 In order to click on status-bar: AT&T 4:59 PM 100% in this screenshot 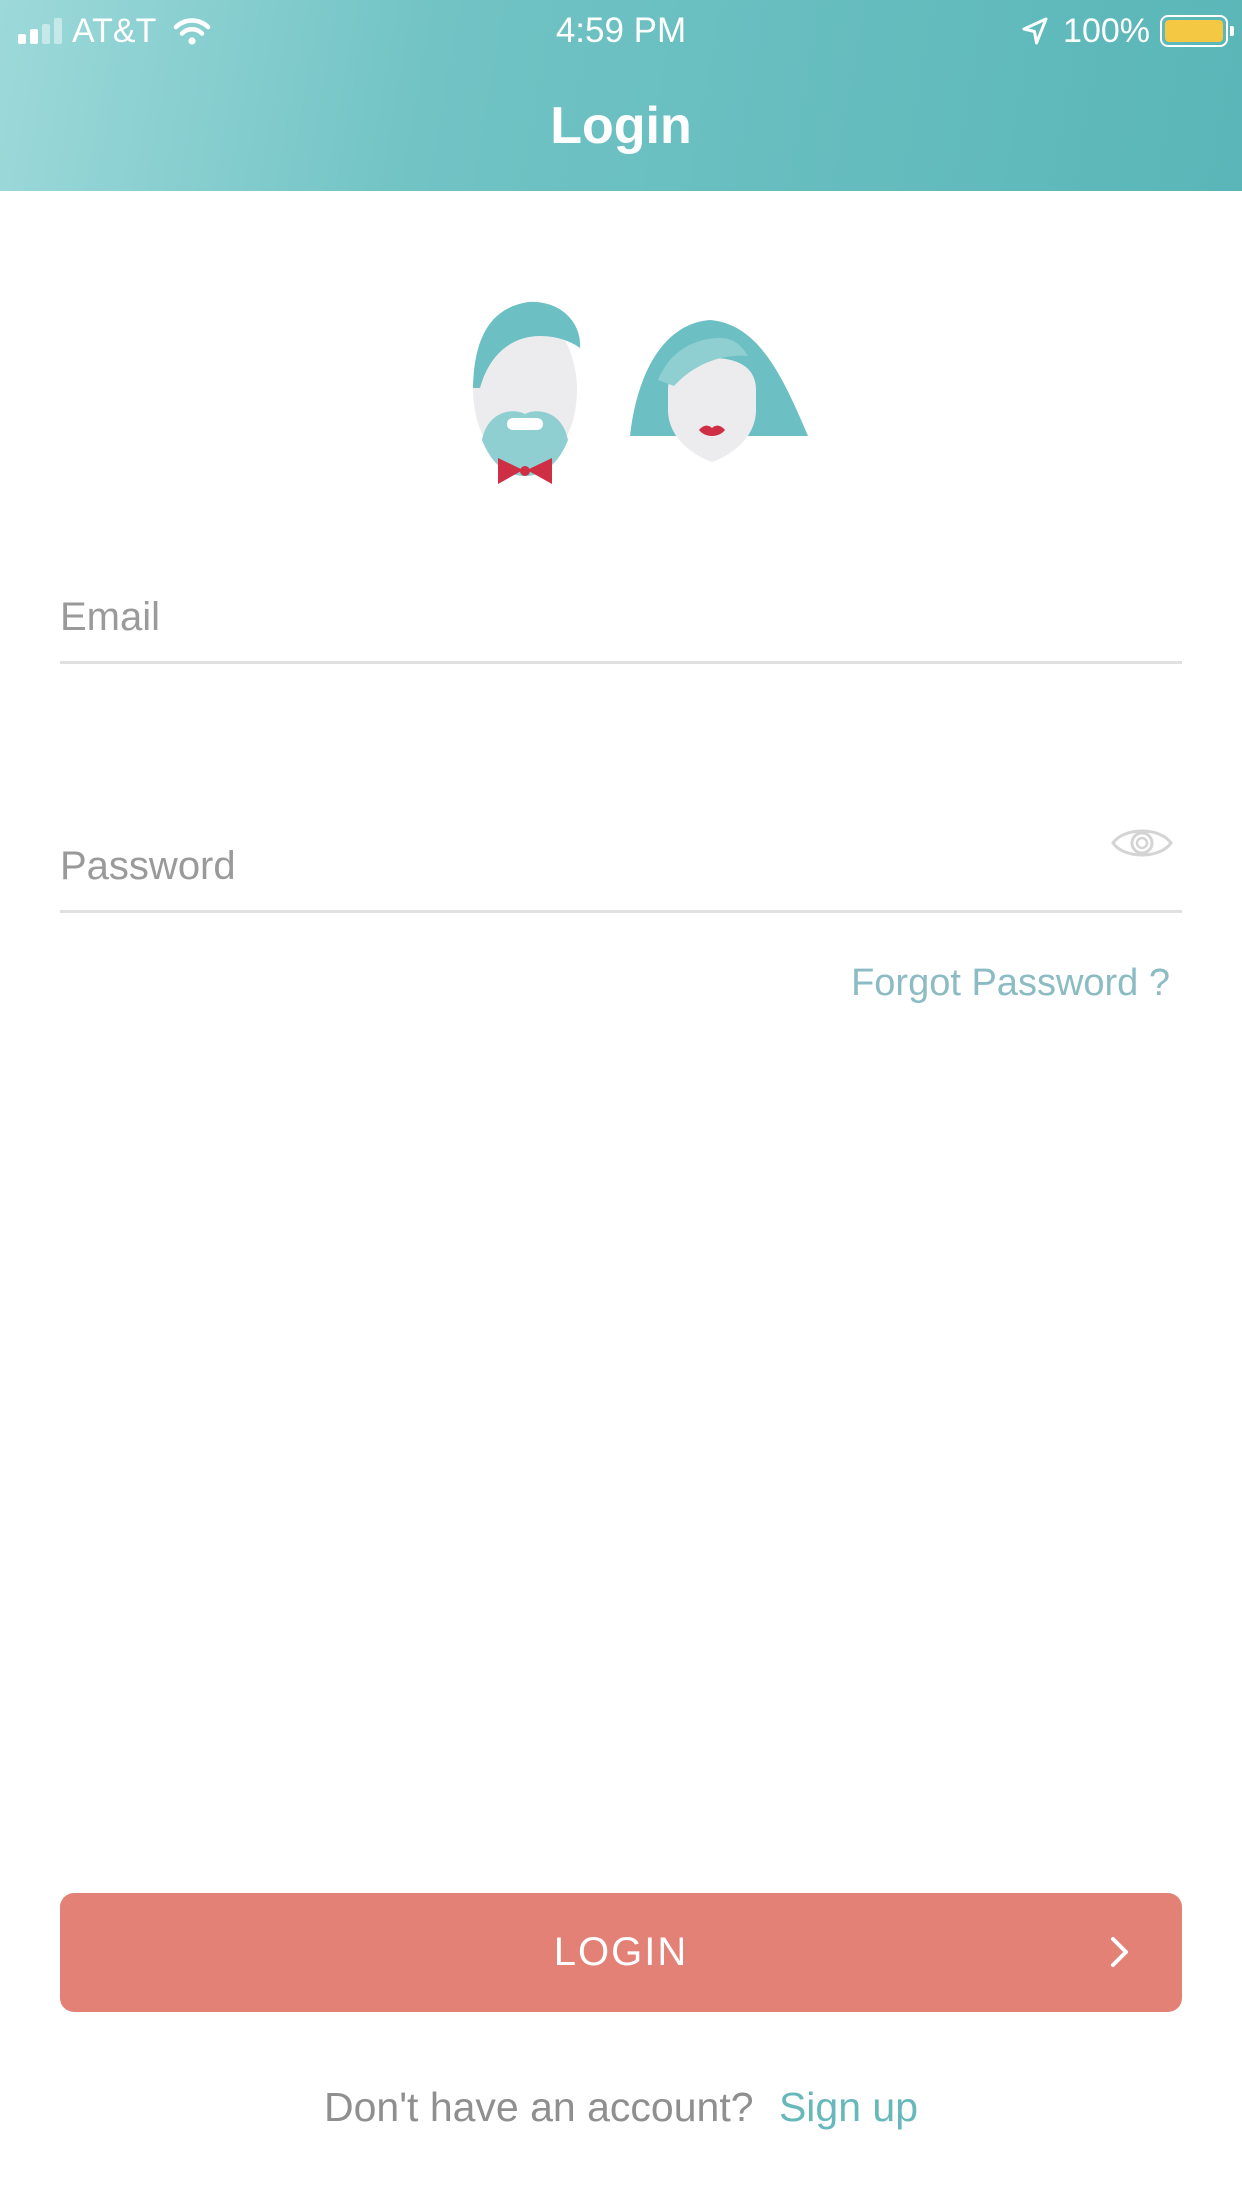, I will do `click(621, 30)`.